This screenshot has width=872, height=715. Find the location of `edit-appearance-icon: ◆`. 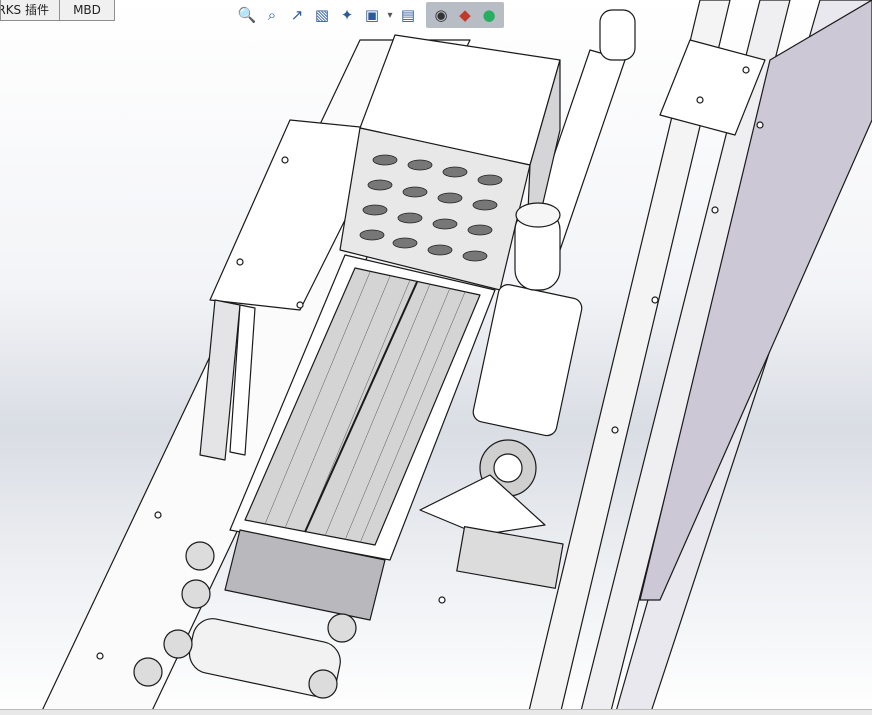

edit-appearance-icon: ◆ is located at coordinates (465, 15).